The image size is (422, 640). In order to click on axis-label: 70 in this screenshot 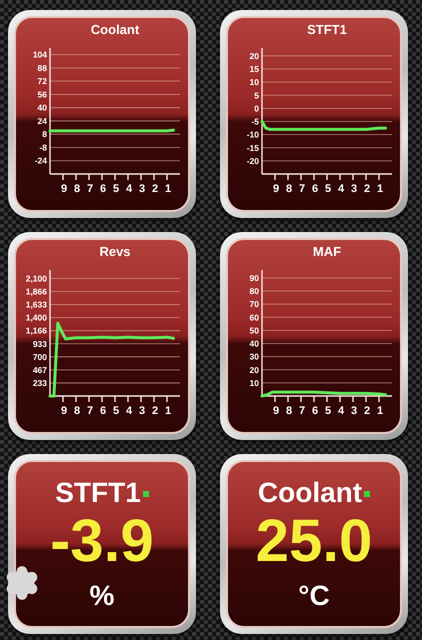, I will do `click(254, 304)`.